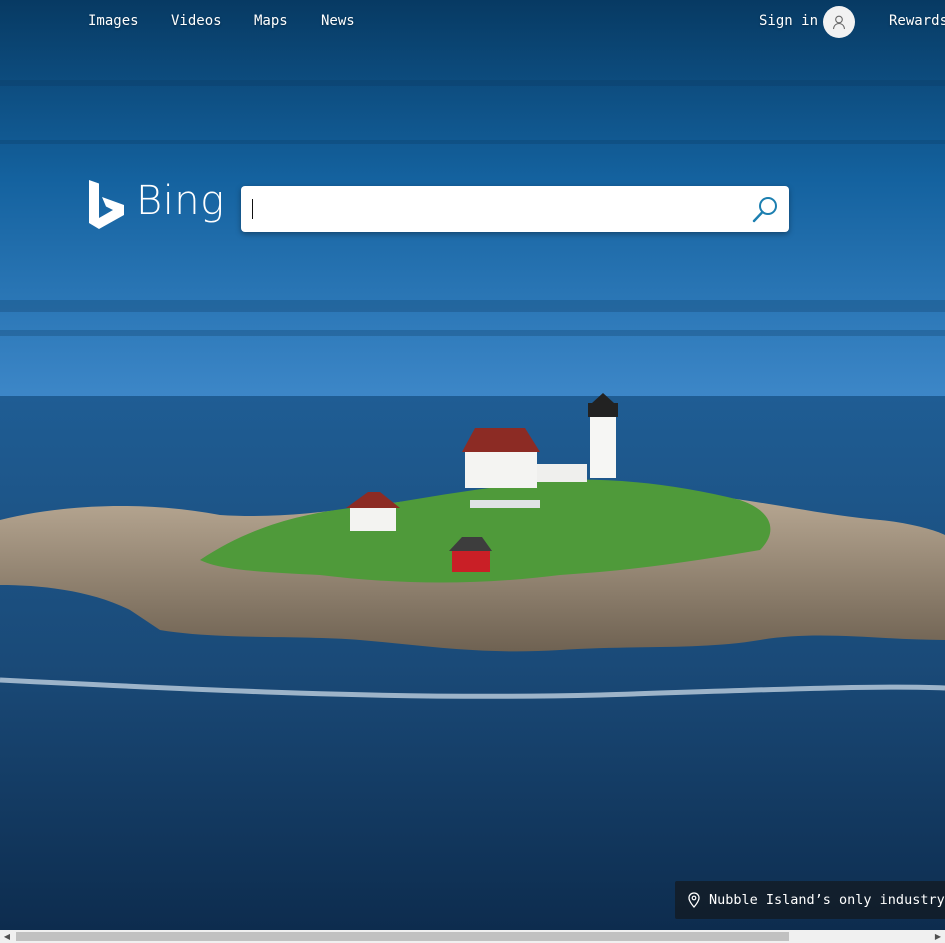 Image resolution: width=945 pixels, height=943 pixels. I want to click on scroll-right-icon: ▶, so click(938, 936).